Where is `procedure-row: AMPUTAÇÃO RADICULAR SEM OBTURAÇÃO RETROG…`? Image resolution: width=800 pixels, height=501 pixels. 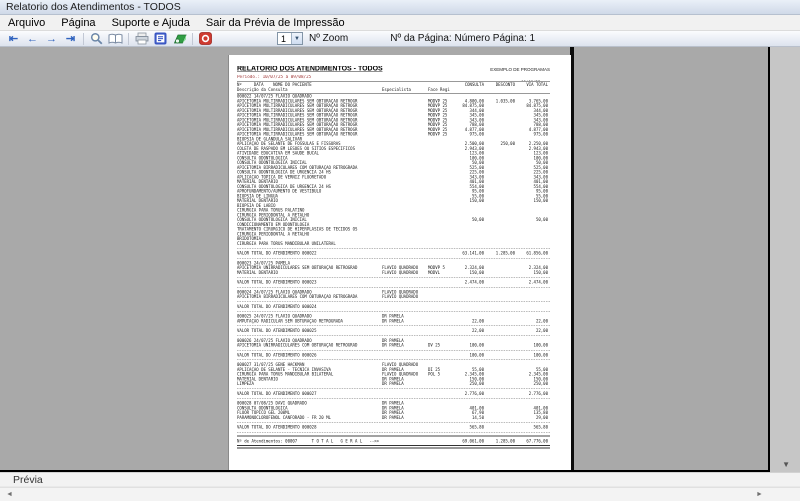 procedure-row: AMPUTAÇÃO RADICULAR SEM OBTURAÇÃO RETROG… is located at coordinates (392, 321).